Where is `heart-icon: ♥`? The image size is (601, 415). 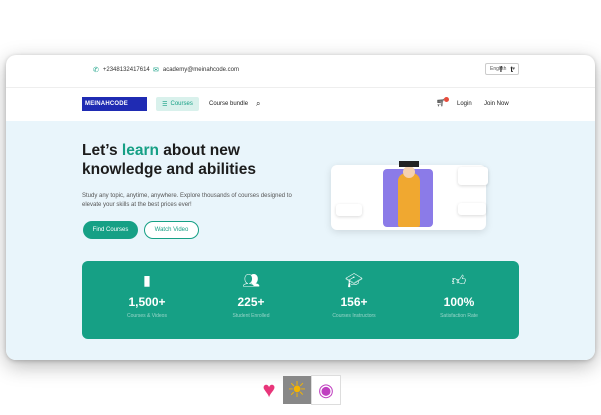
heart-icon: ♥ is located at coordinates (269, 389).